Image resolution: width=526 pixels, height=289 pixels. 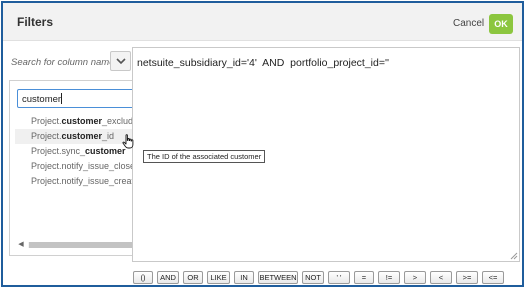 I want to click on column-name-prefix: Project.sync_, so click(x=58, y=151).